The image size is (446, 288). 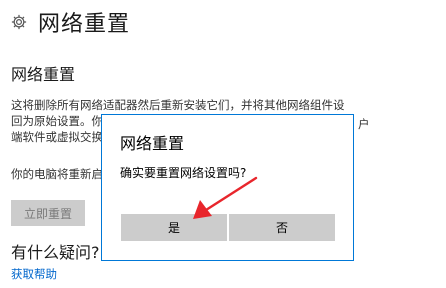 I want to click on get-help-link: 获取帮助, so click(x=34, y=274).